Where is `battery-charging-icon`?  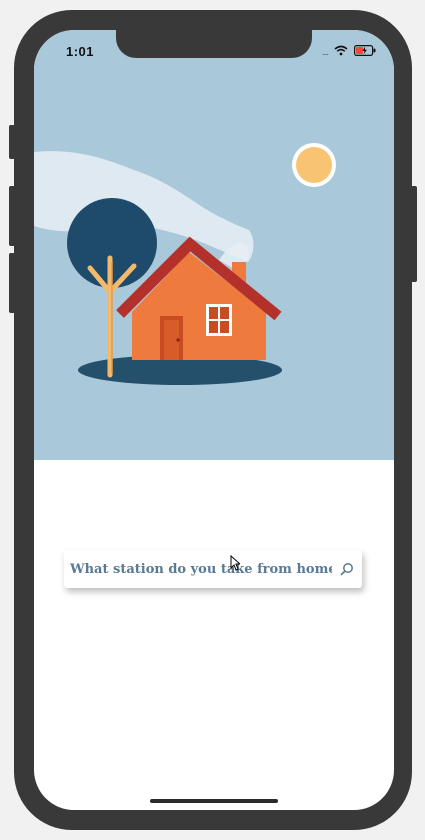 battery-charging-icon is located at coordinates (365, 52).